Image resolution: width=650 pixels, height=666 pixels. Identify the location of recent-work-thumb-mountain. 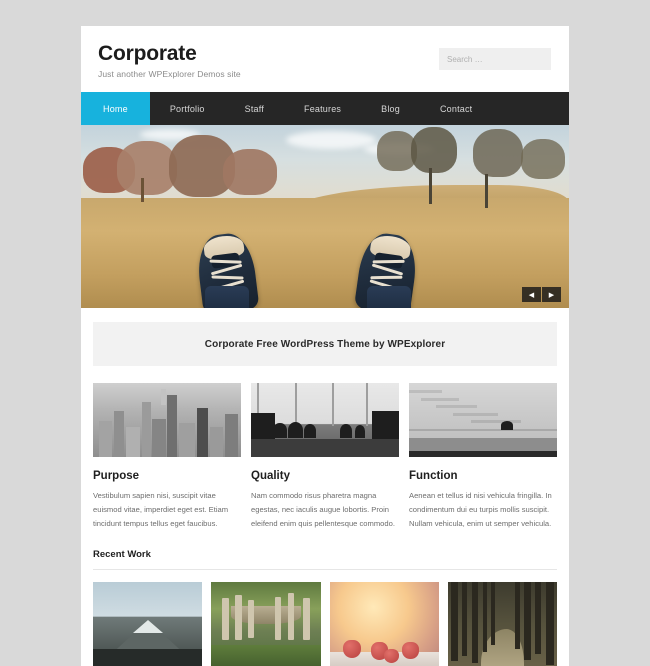
(148, 624).